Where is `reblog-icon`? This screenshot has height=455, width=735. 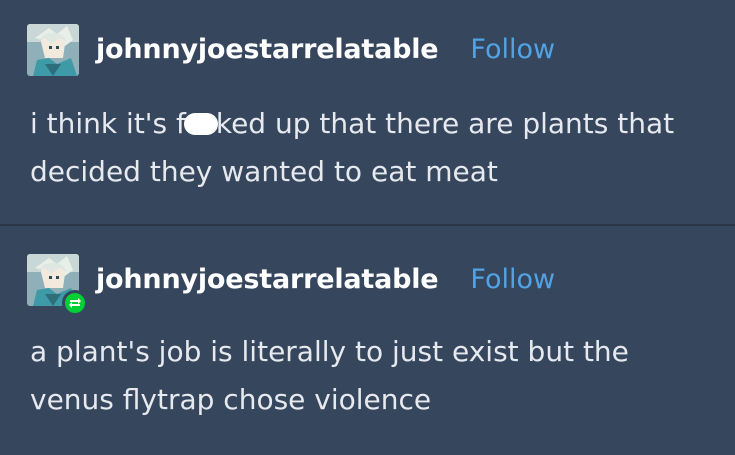 reblog-icon is located at coordinates (75, 303).